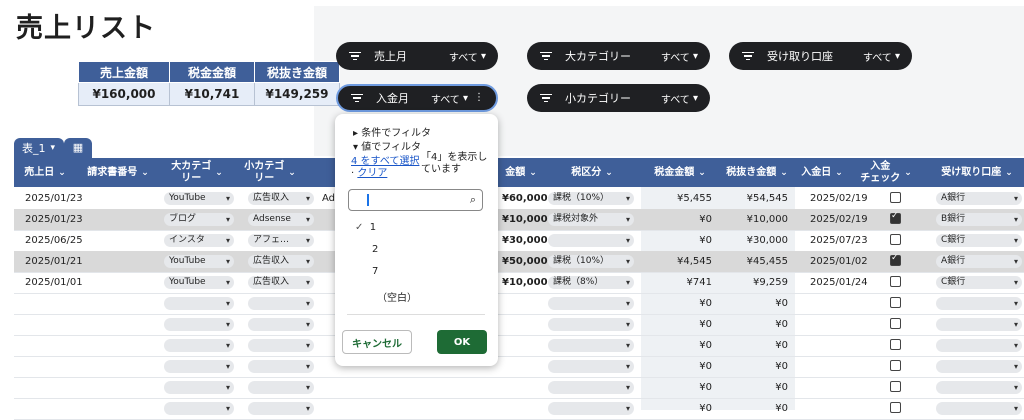  What do you see at coordinates (397, 296) in the screenshot?
I see `option-blank: （空白）` at bounding box center [397, 296].